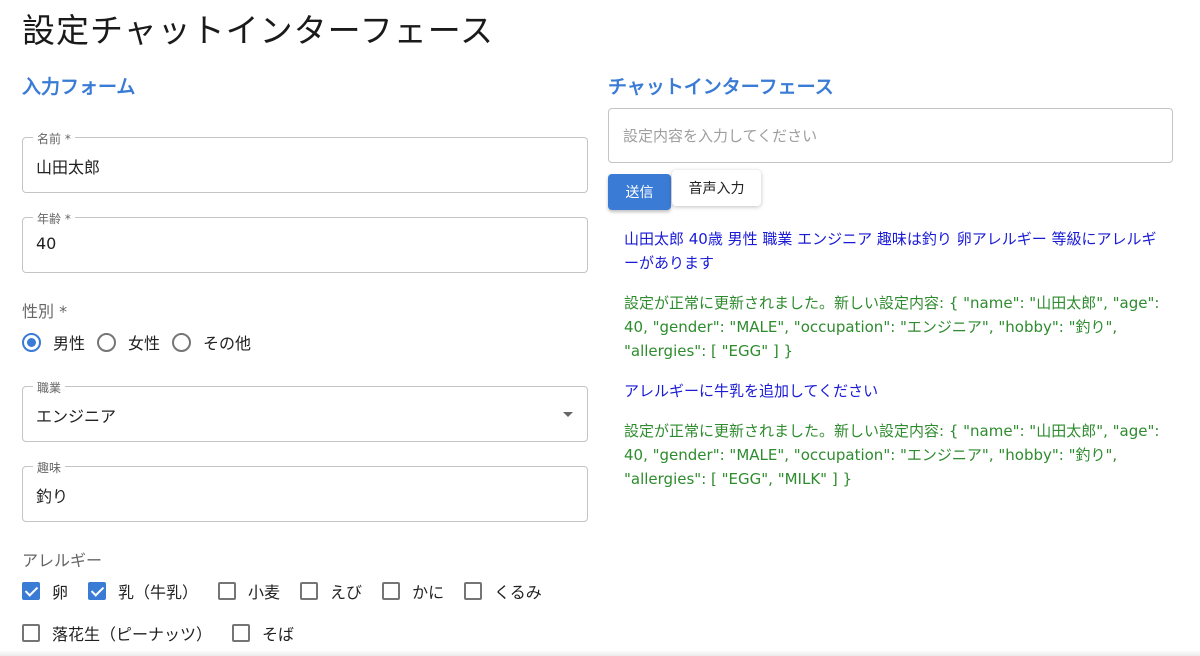 Image resolution: width=1200 pixels, height=656 pixels. I want to click on gender-option-other: その他, so click(211, 342).